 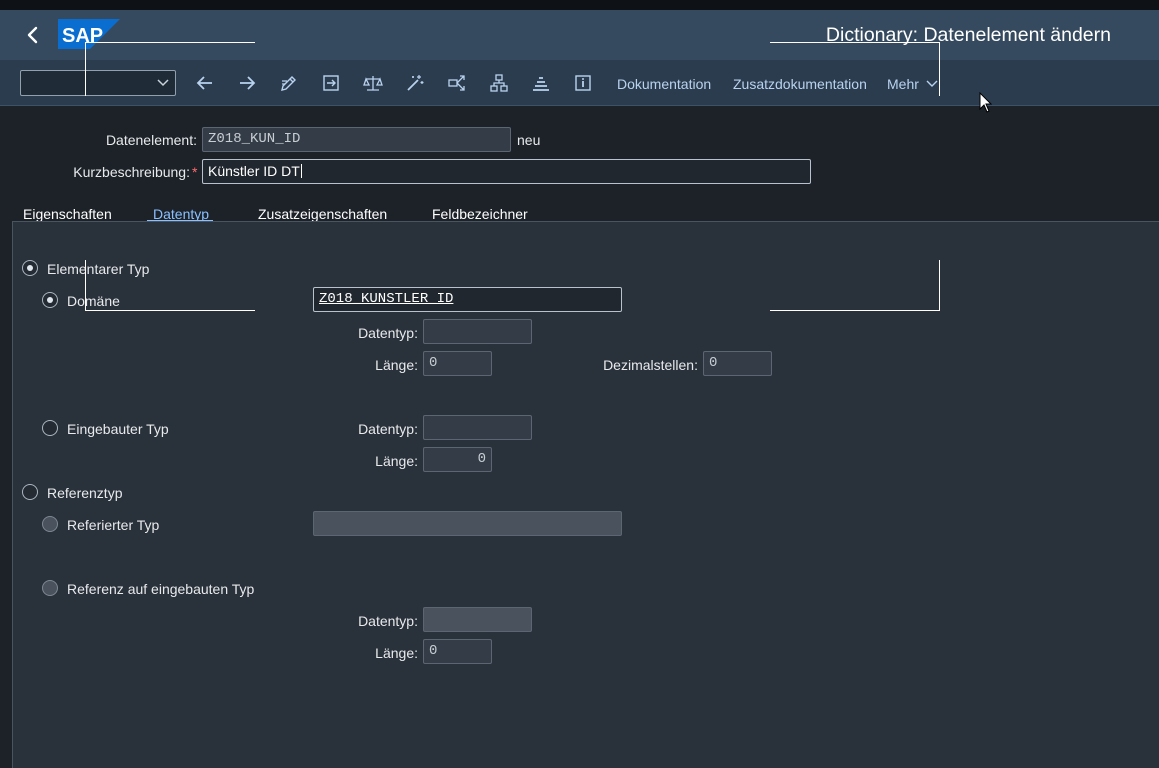 I want to click on radio-elementary-type, so click(x=30, y=268).